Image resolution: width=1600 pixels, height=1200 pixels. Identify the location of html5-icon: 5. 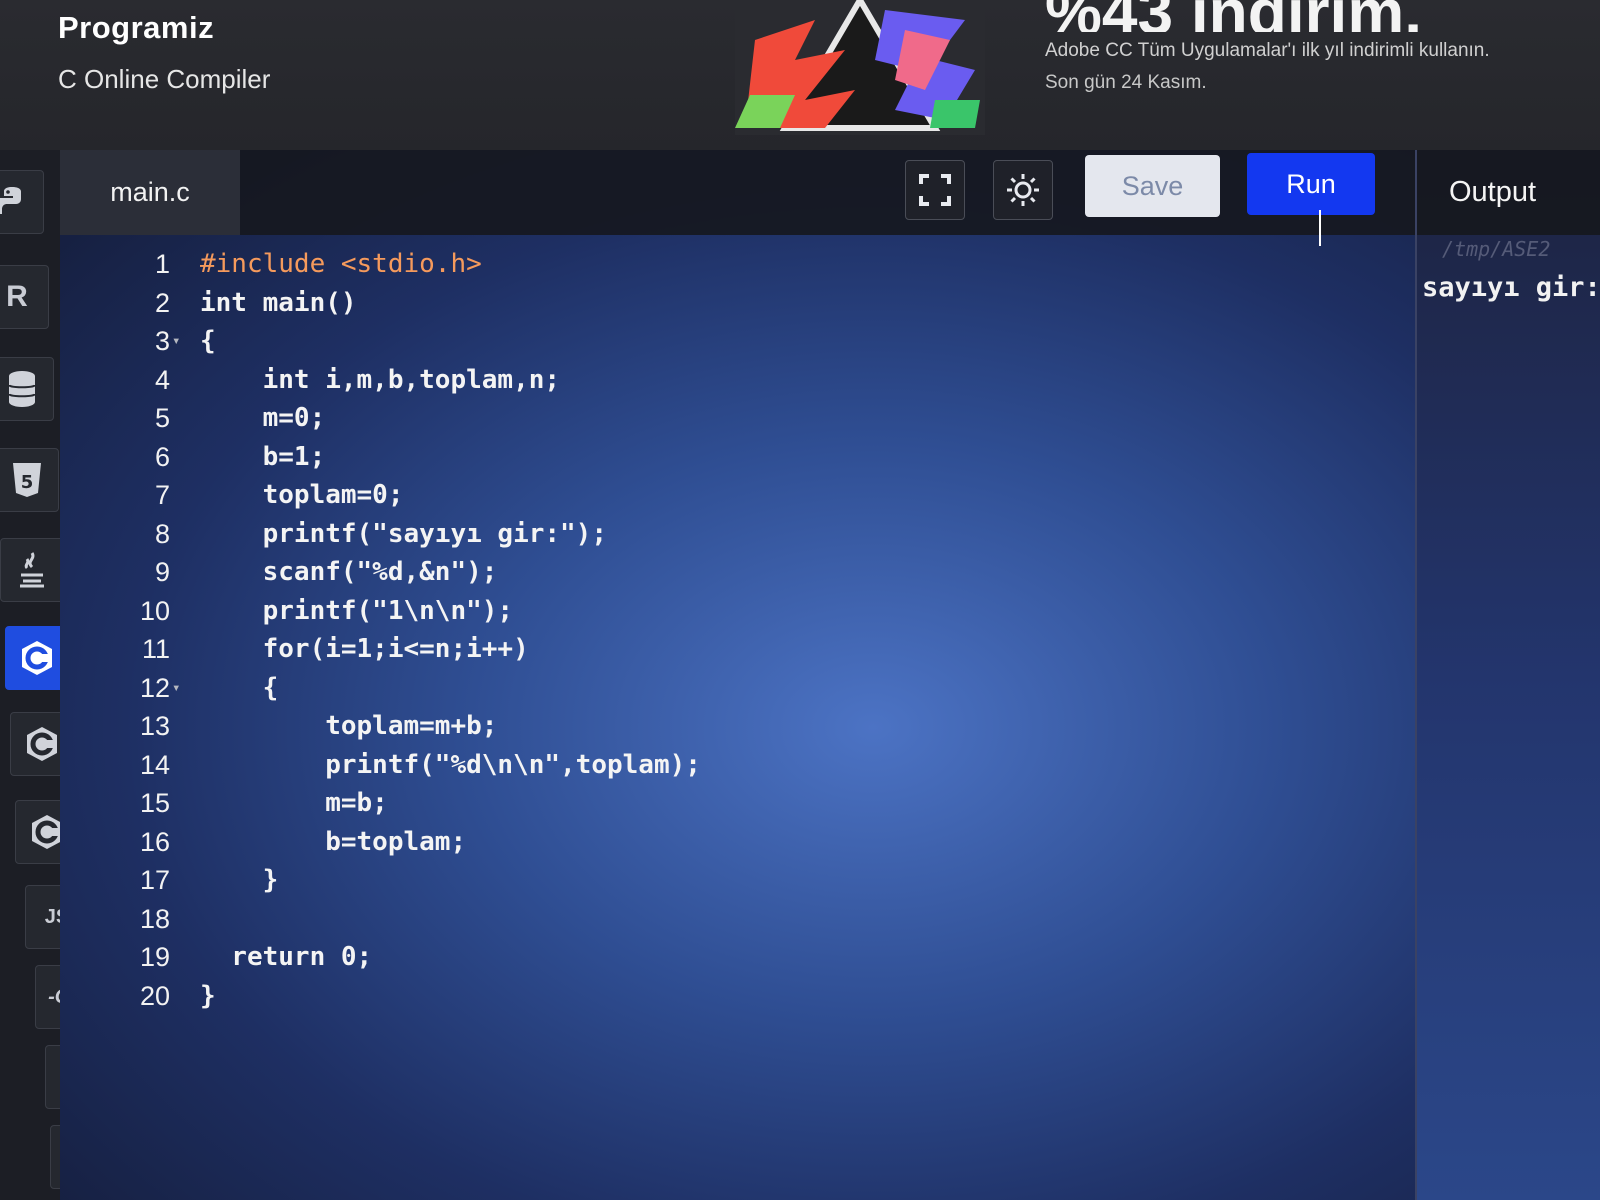
(29, 480).